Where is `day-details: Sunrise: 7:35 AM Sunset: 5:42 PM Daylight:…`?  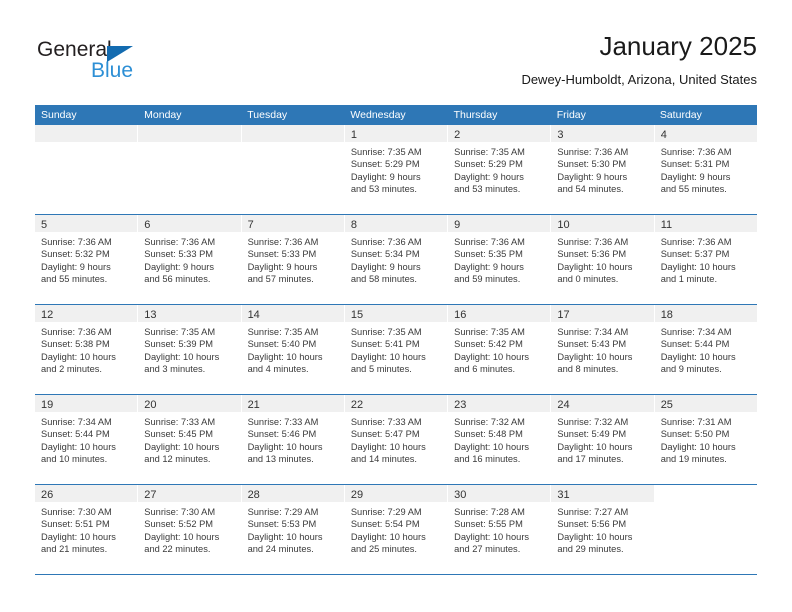
day-details: Sunrise: 7:35 AM Sunset: 5:42 PM Daylight:… is located at coordinates (499, 349).